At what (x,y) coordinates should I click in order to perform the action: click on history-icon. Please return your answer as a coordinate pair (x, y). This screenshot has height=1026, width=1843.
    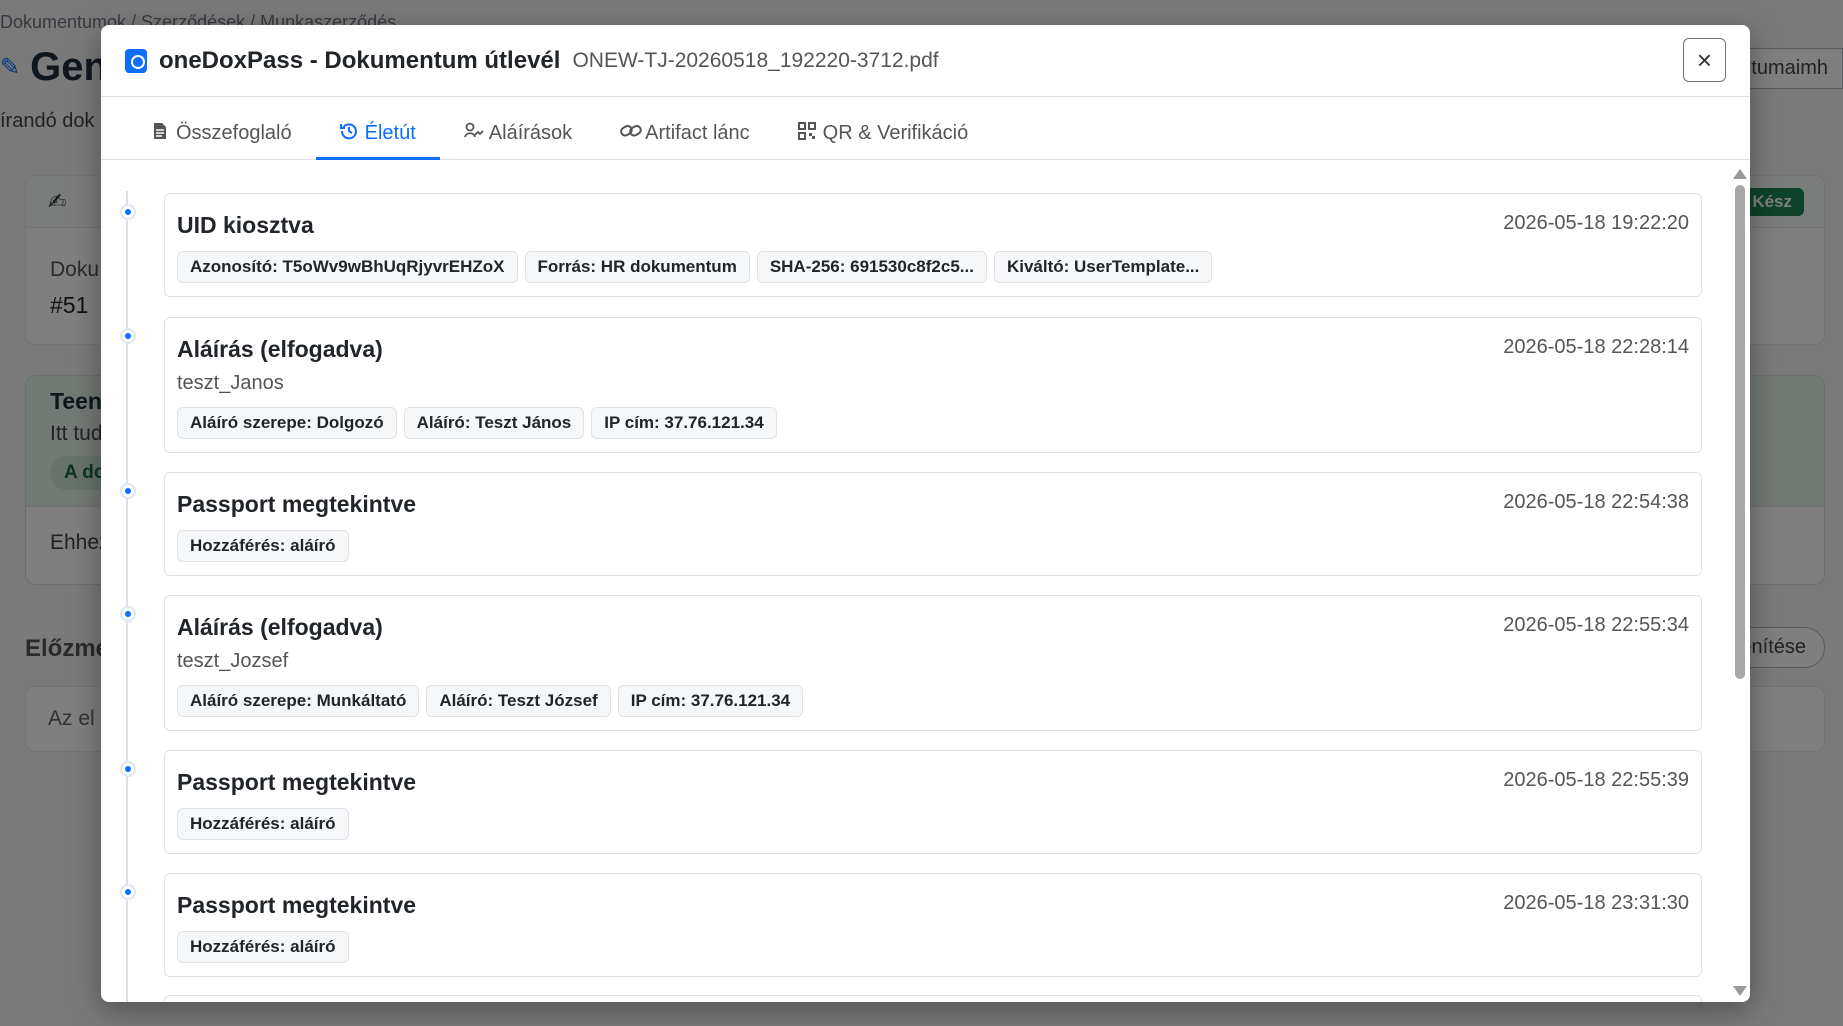
    Looking at the image, I should click on (348, 133).